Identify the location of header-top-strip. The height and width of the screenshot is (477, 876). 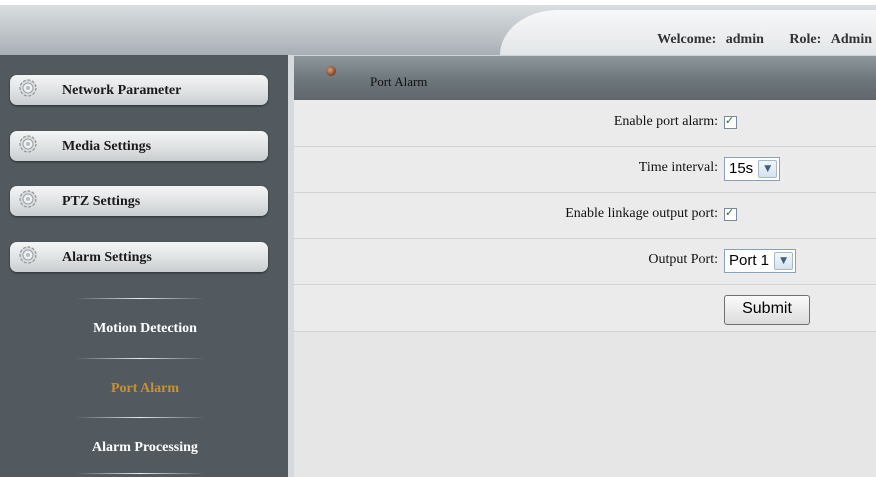
(438, 2).